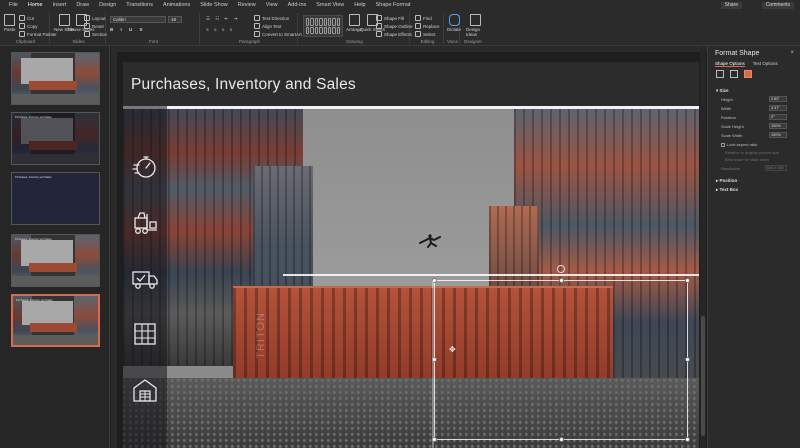 The height and width of the screenshot is (448, 800). What do you see at coordinates (243, 85) in the screenshot?
I see `slide-title: Purchases, Inventory and Sales` at bounding box center [243, 85].